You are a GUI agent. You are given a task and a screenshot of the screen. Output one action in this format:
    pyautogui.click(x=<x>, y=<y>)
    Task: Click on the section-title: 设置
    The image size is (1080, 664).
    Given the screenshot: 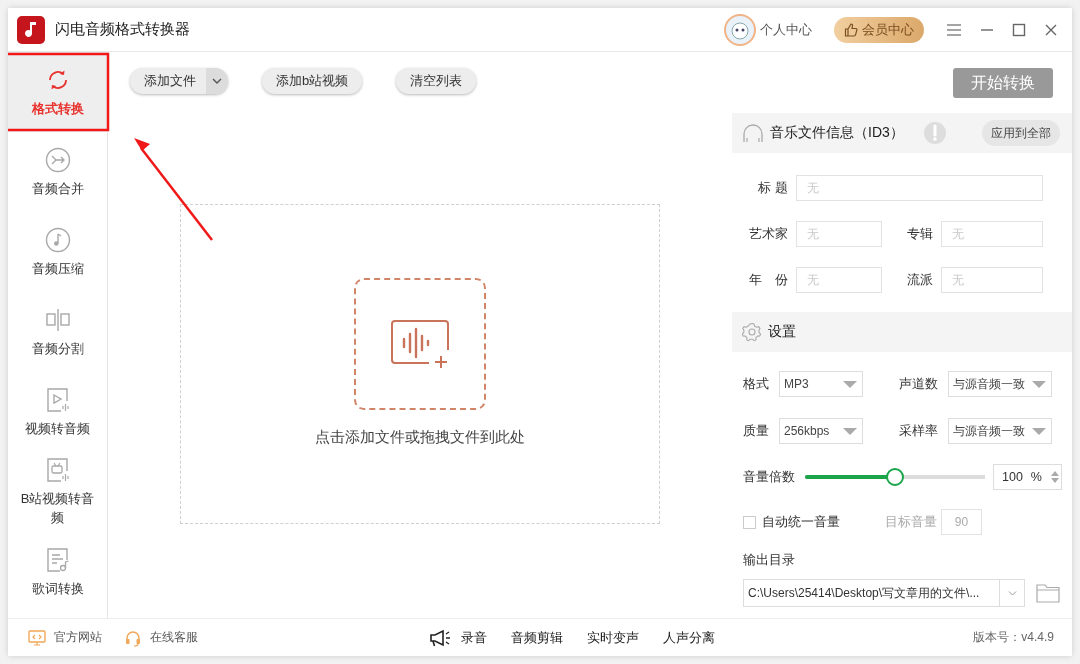 What is the action you would take?
    pyautogui.click(x=782, y=332)
    